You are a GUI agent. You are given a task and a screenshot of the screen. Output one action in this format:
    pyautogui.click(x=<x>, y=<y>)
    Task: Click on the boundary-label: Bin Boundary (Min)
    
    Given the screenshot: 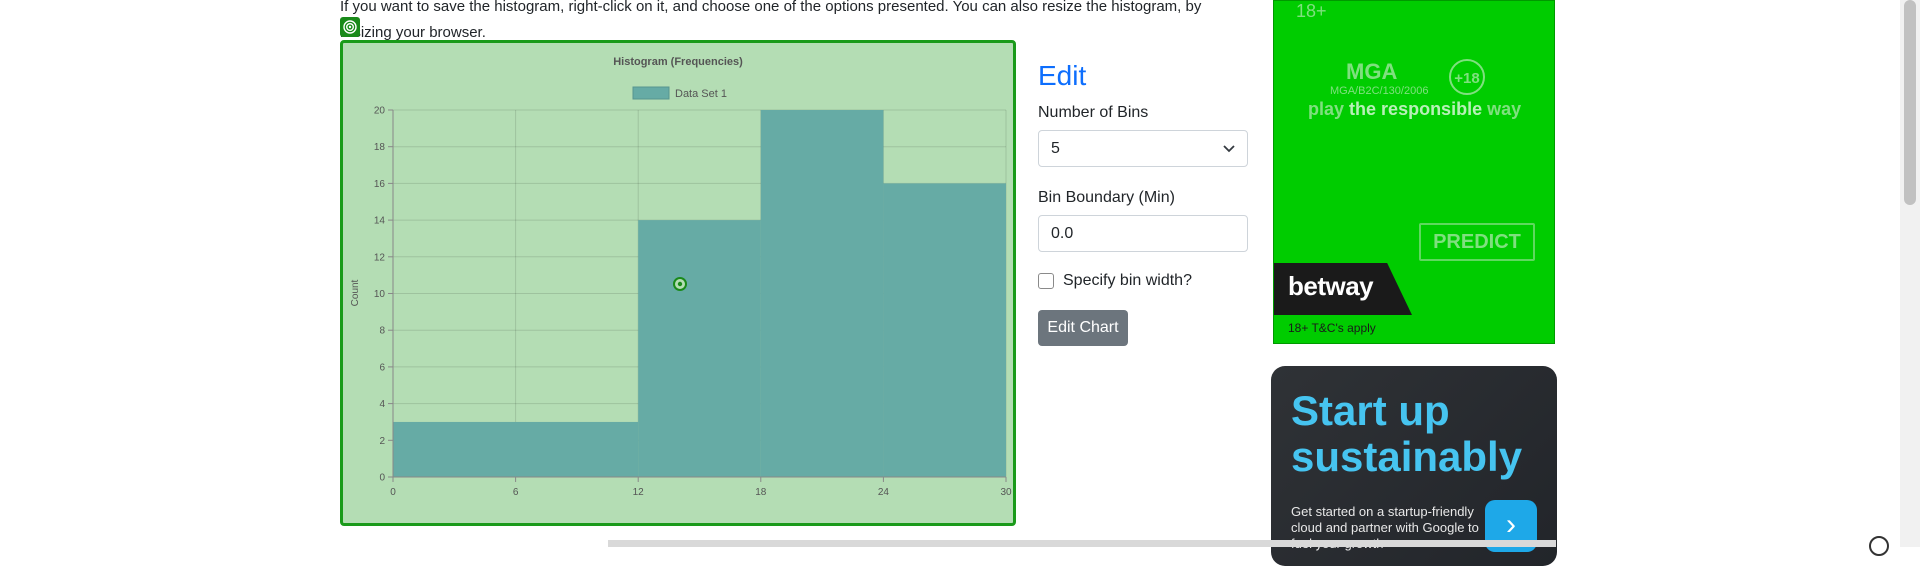 What is the action you would take?
    pyautogui.click(x=1106, y=197)
    